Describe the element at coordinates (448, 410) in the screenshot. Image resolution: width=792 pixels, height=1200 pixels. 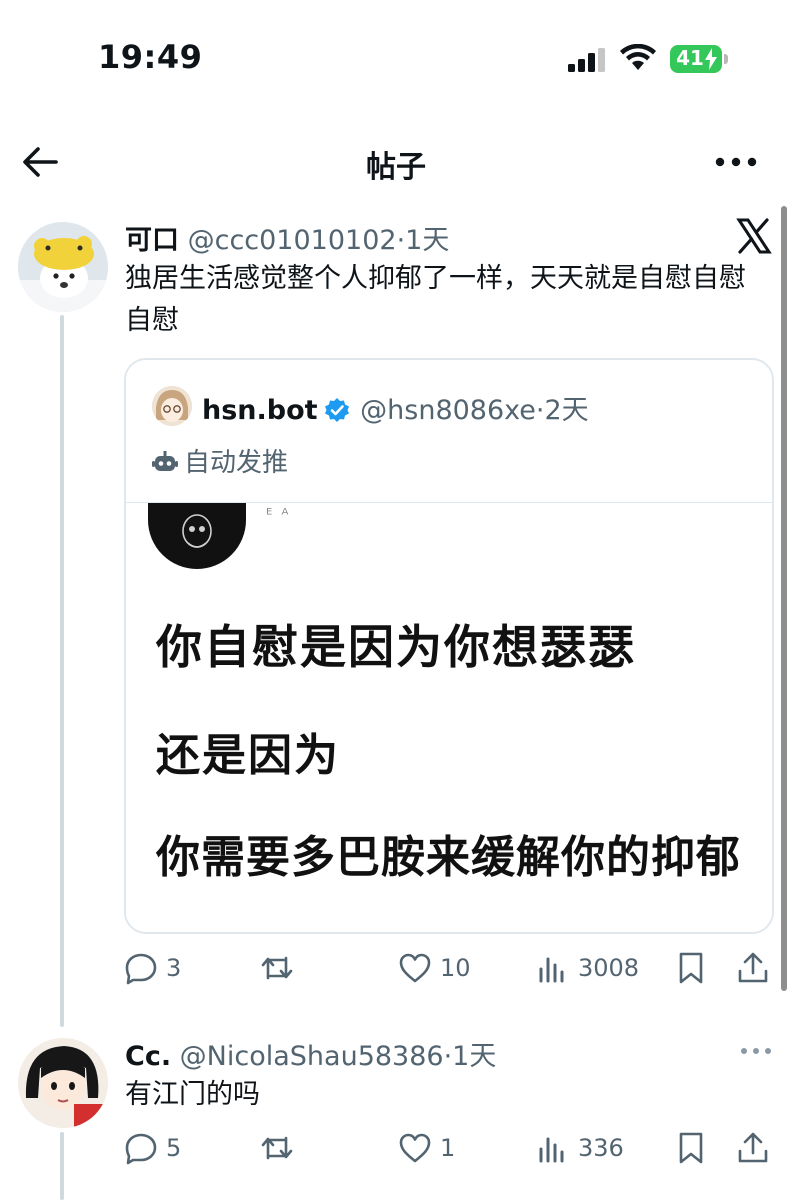
I see `quoted-author-handle: @hsn8086xe` at that location.